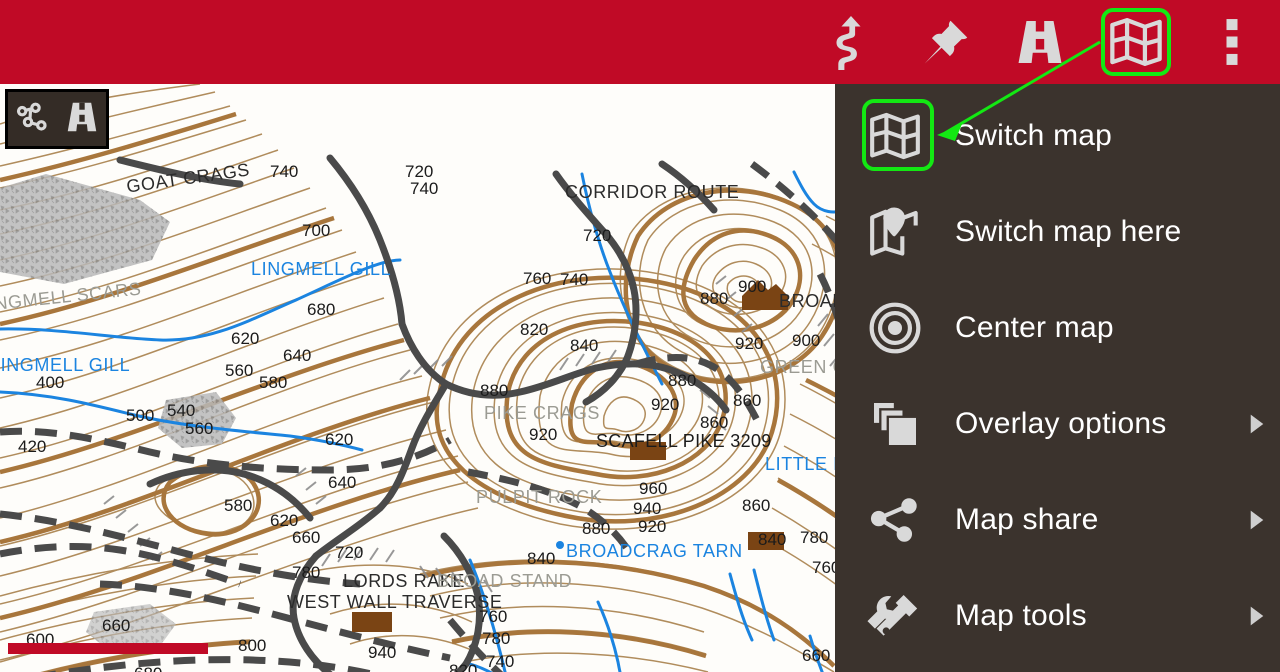  What do you see at coordinates (1034, 135) in the screenshot?
I see `menu-item-label: Switch map` at bounding box center [1034, 135].